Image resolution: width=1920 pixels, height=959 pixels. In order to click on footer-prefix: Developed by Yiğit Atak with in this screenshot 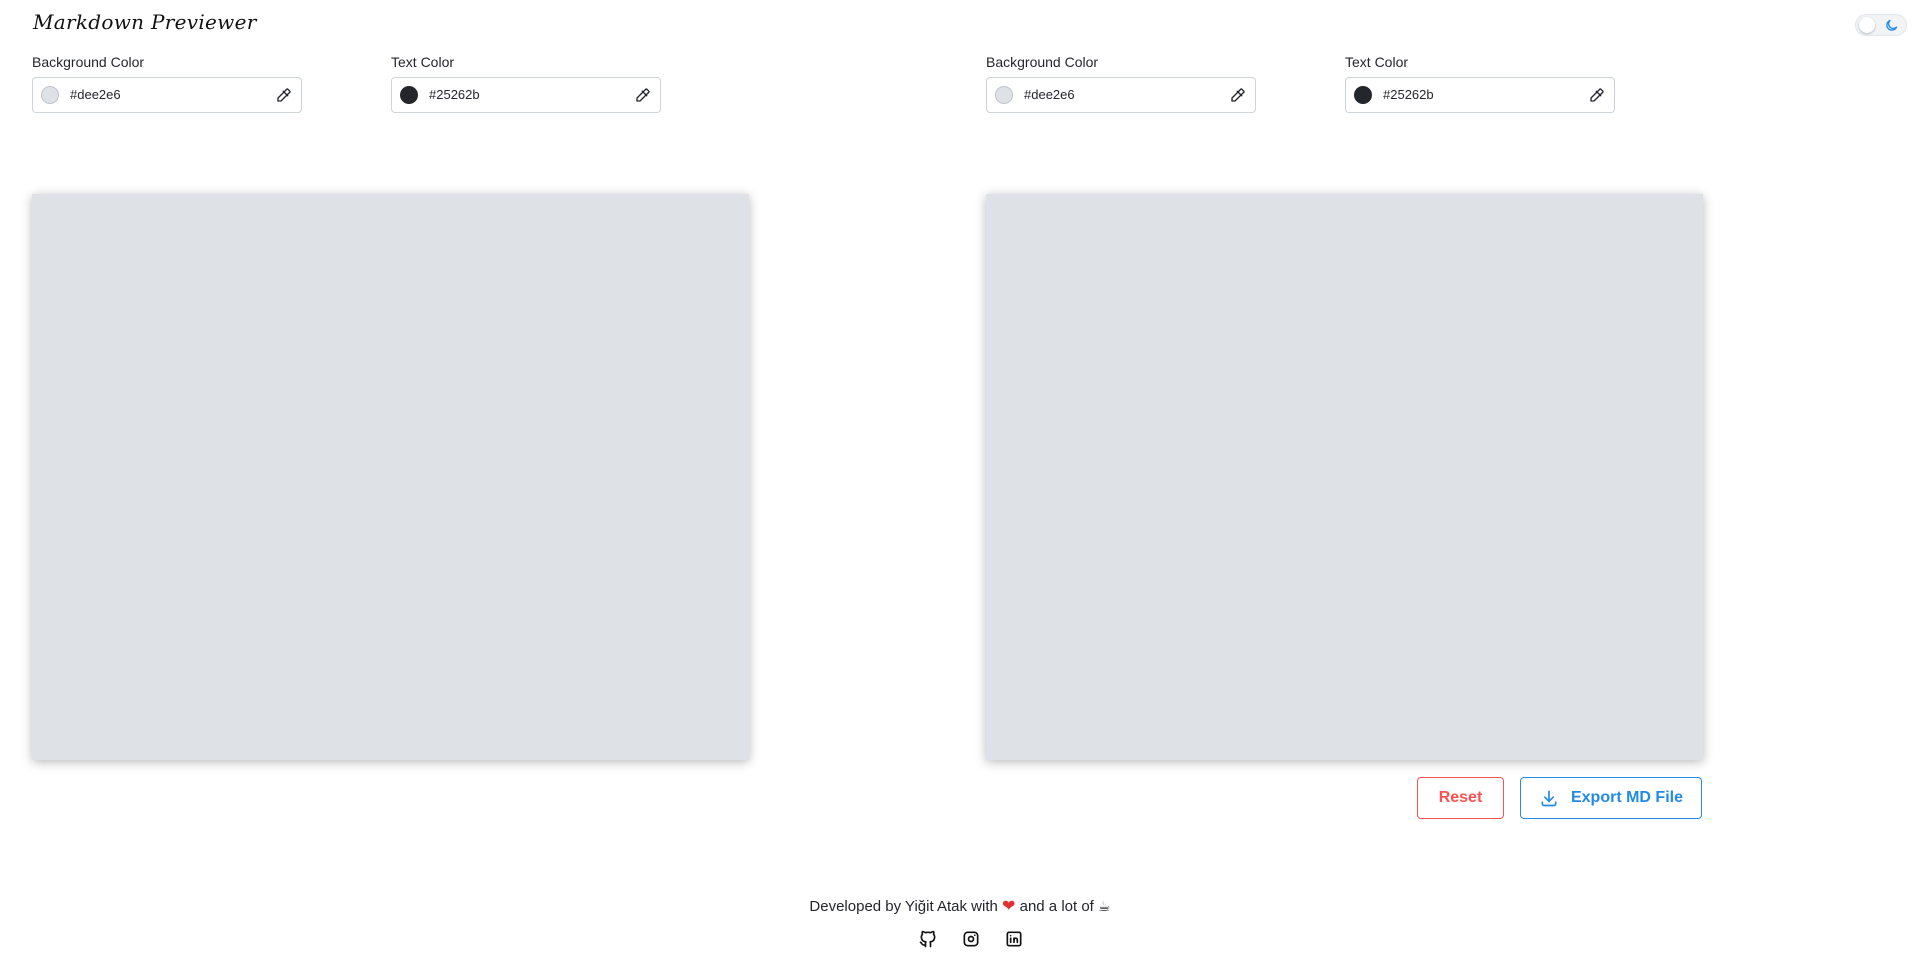, I will do `click(903, 906)`.